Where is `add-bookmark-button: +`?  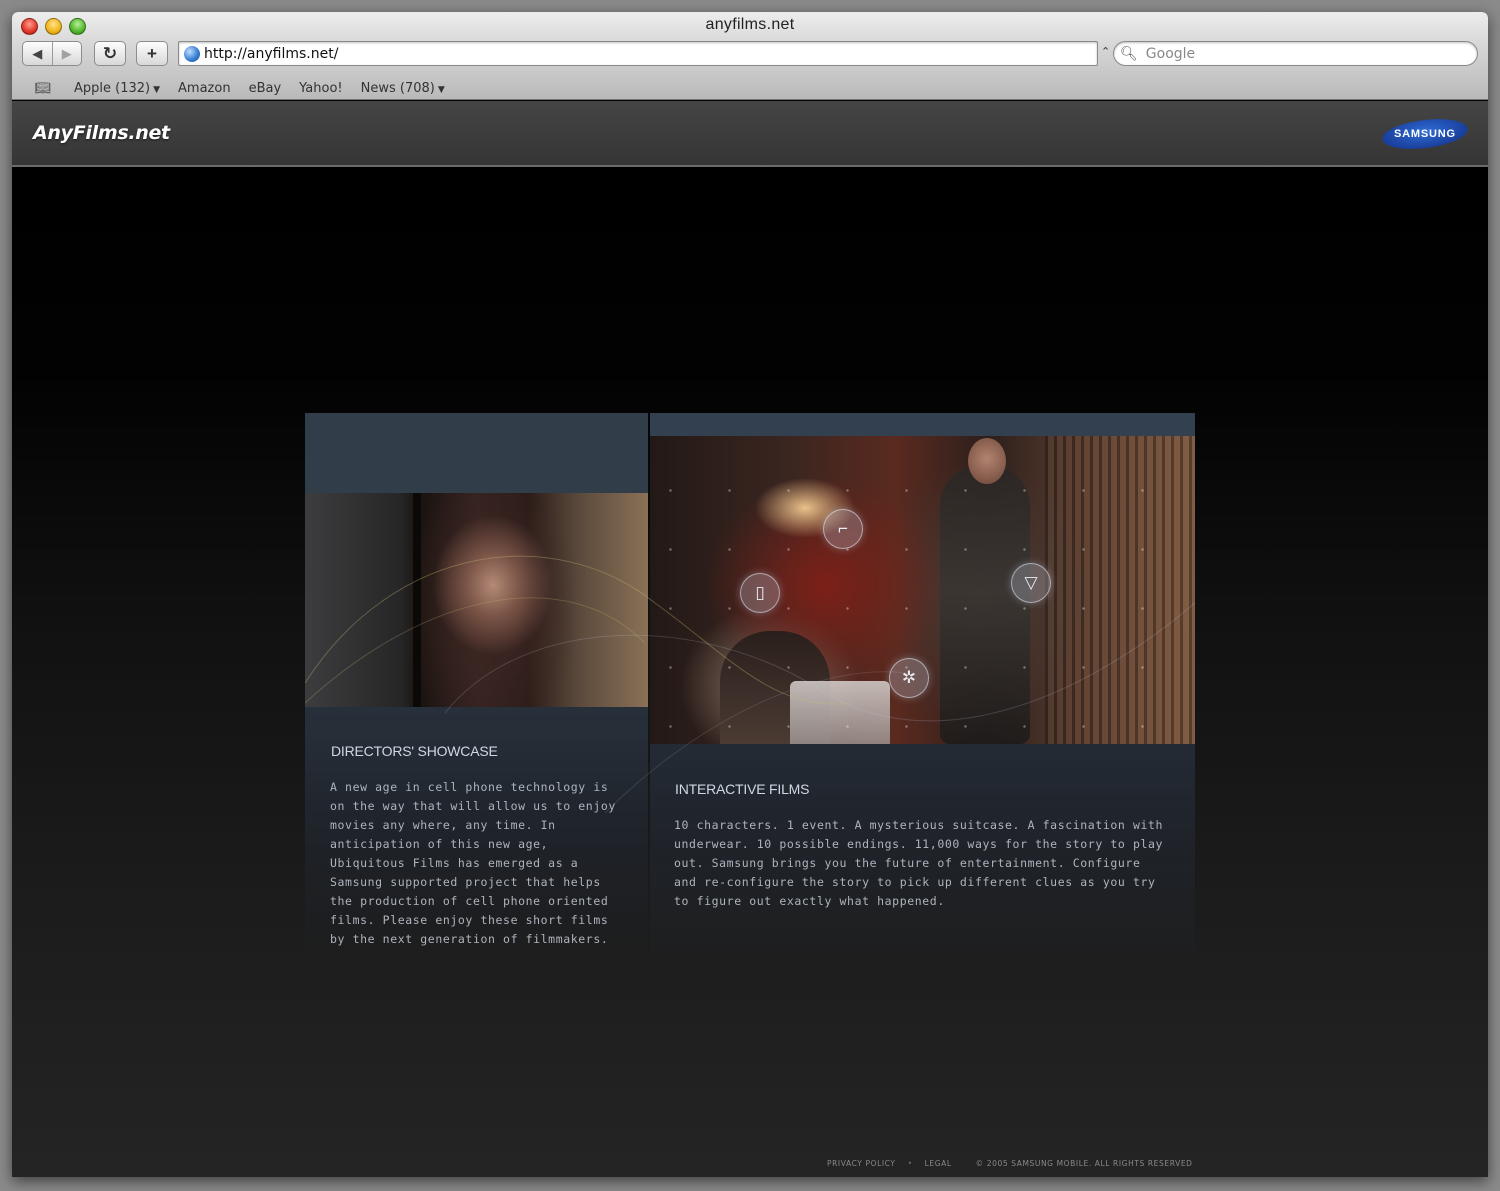
add-bookmark-button: + is located at coordinates (152, 53).